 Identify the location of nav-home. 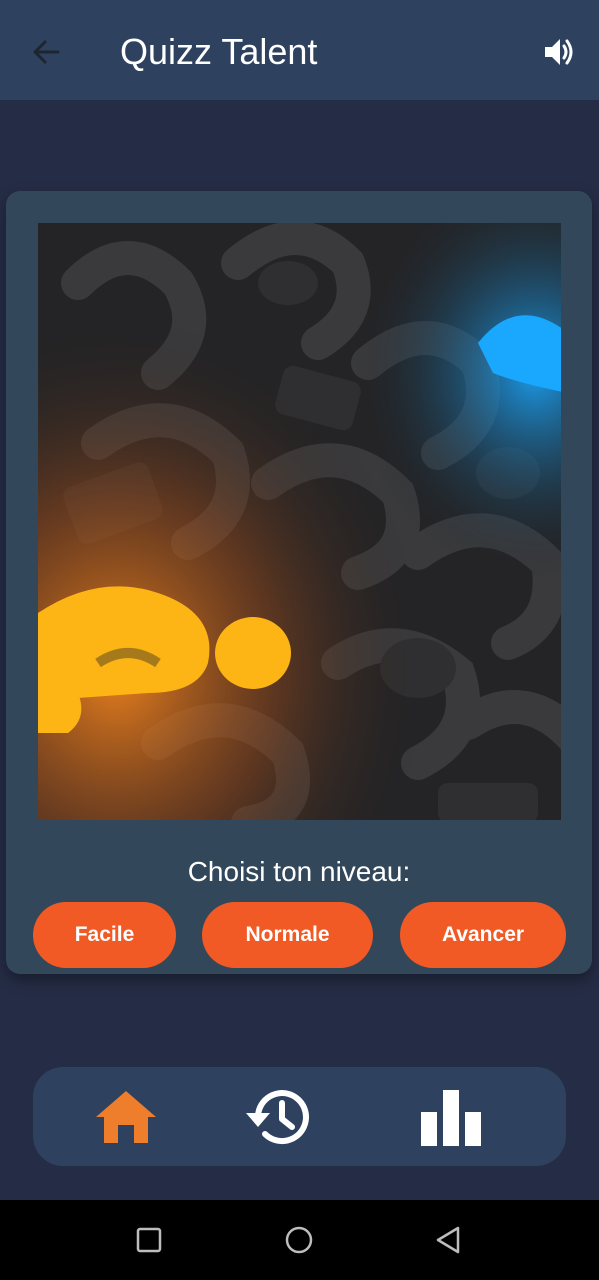
(126, 1117).